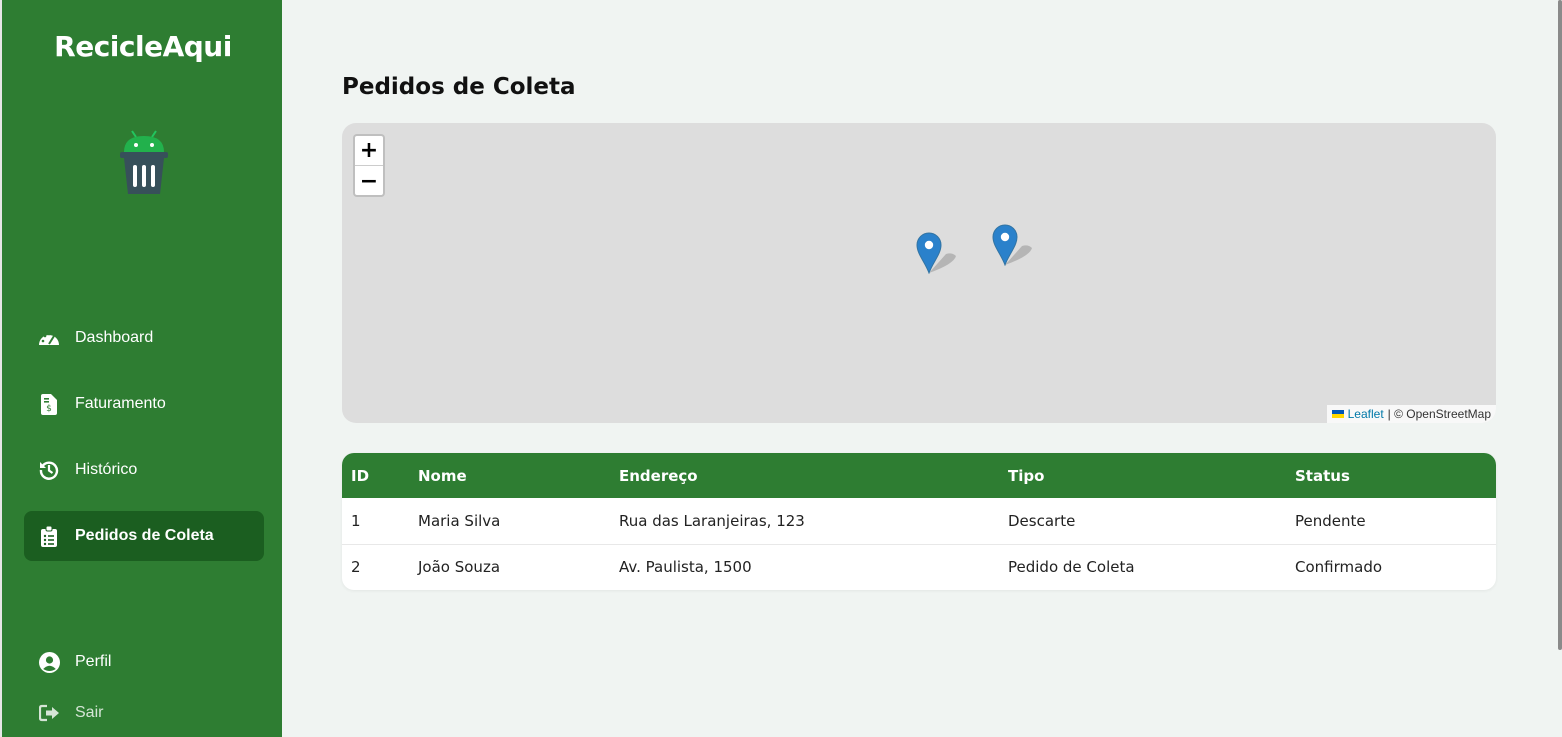  I want to click on cell-nome: Maria Silva, so click(459, 520).